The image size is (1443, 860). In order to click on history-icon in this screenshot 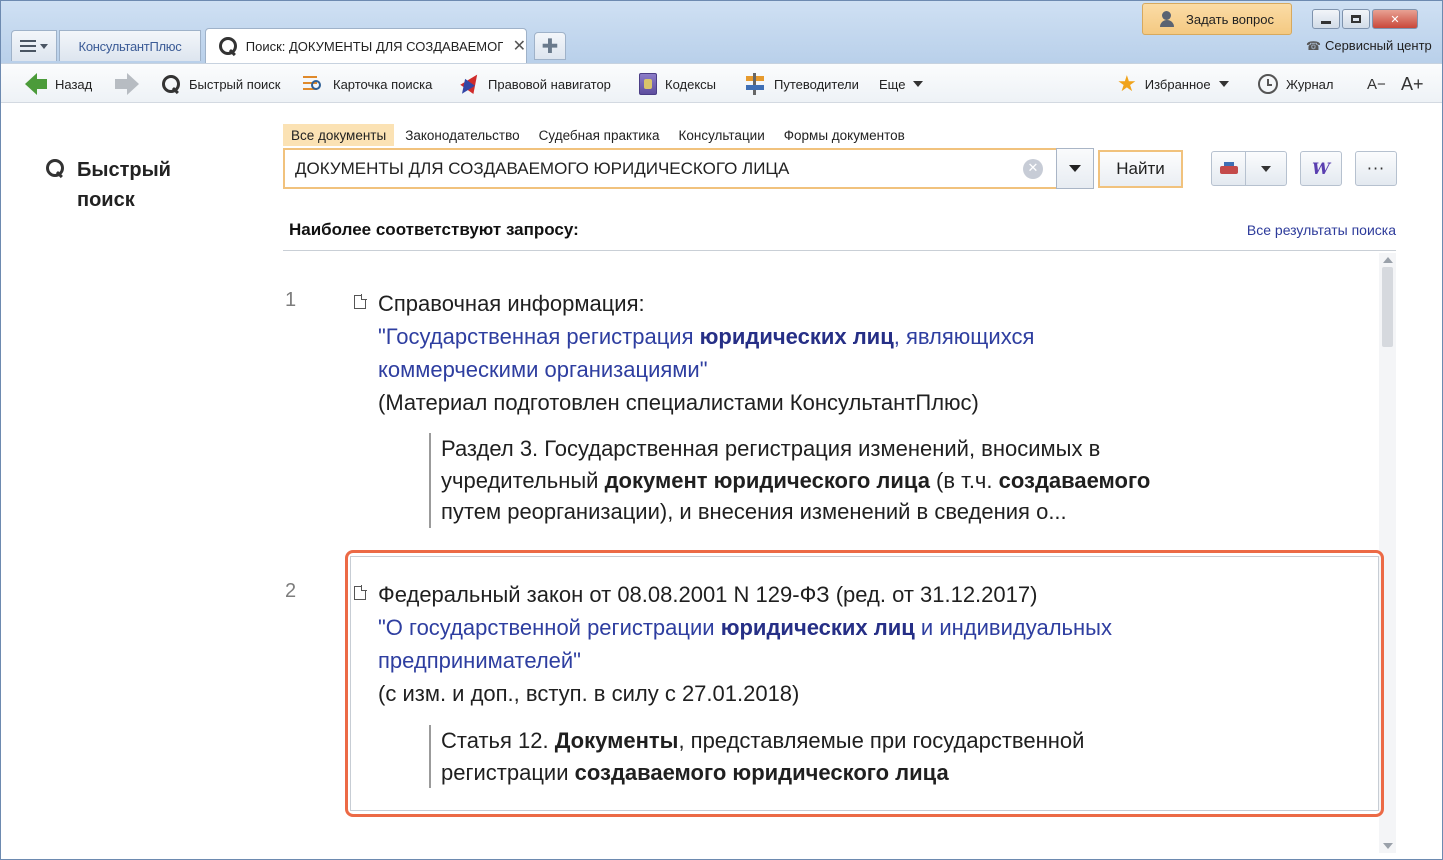, I will do `click(1268, 84)`.